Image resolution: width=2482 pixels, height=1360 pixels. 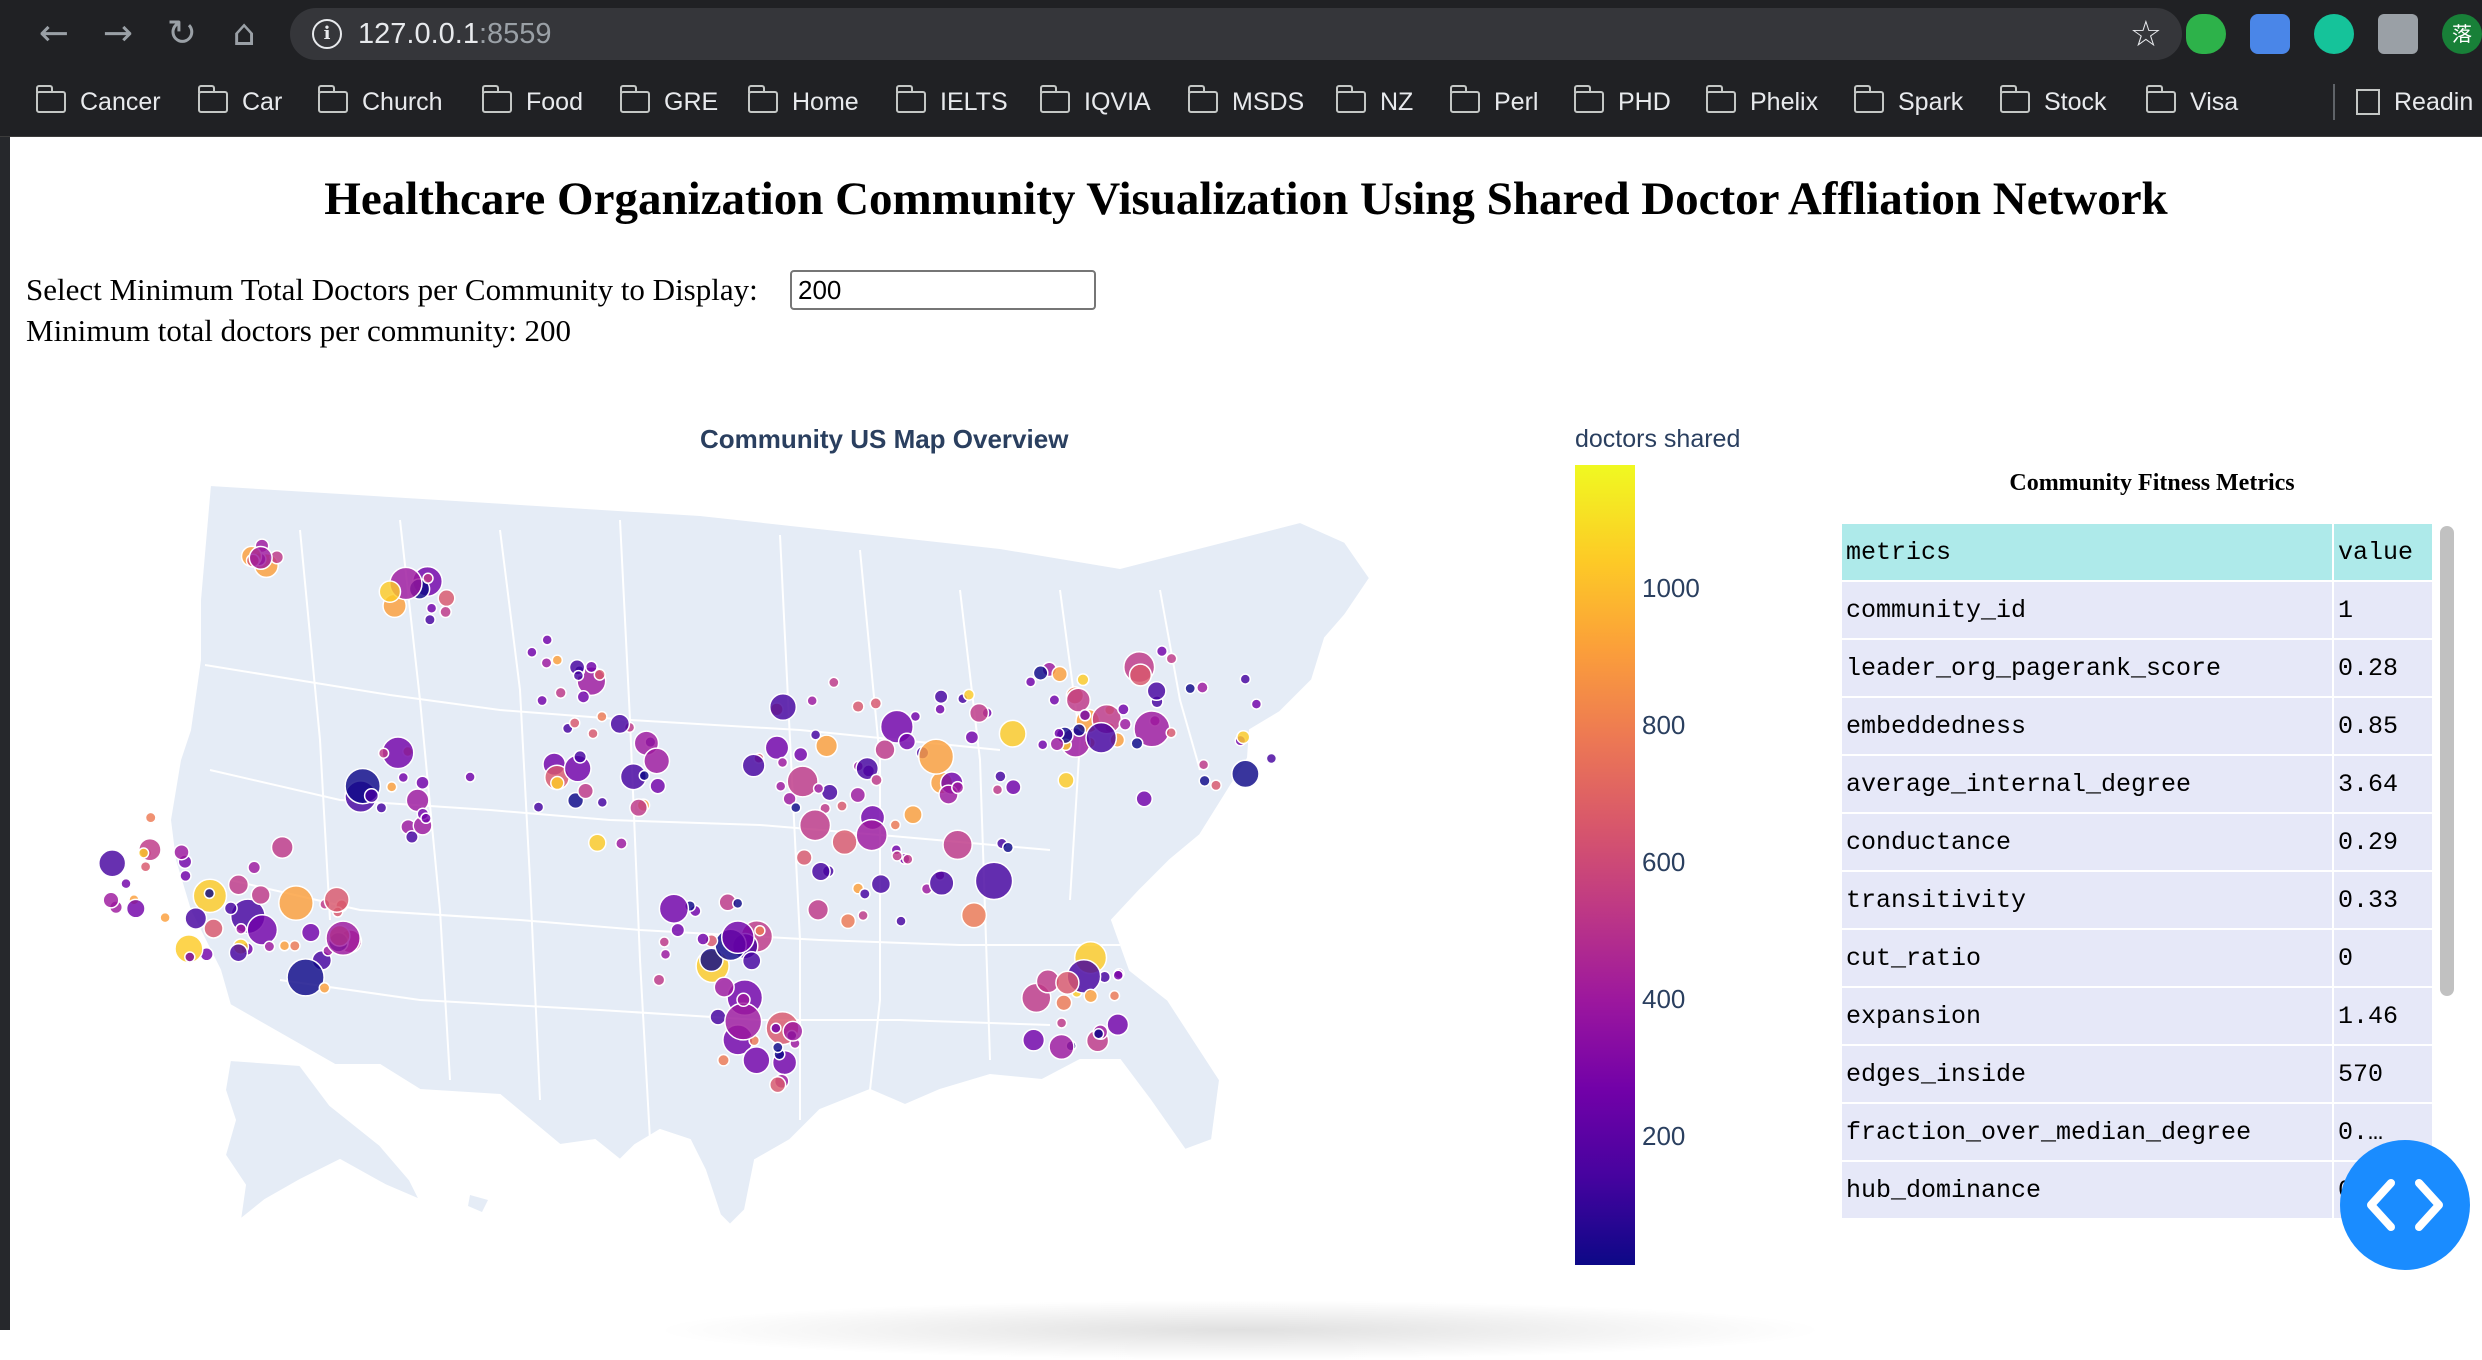 I want to click on url-text: 127.0.0.1:8559, so click(x=455, y=34).